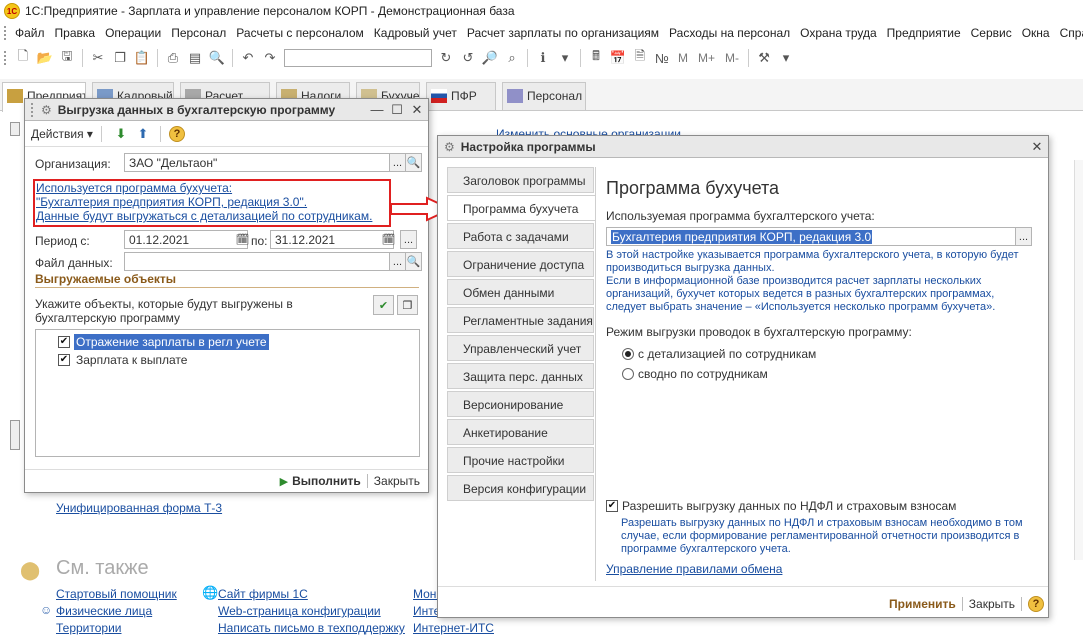 The height and width of the screenshot is (635, 1083). Describe the element at coordinates (62, 134) in the screenshot. I see `actions-menu: Действия ▾` at that location.